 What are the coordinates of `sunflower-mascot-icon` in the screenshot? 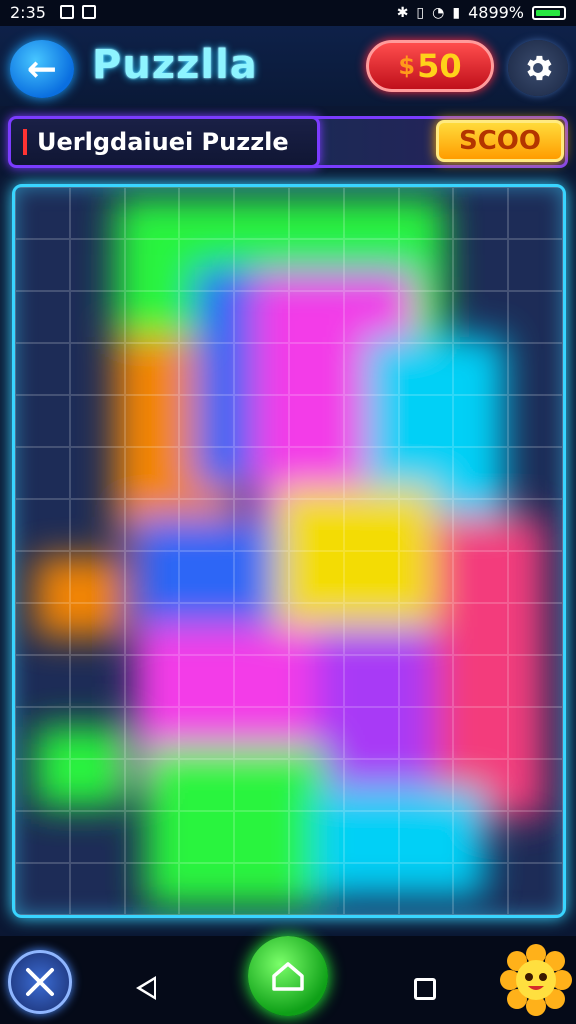 It's located at (536, 980).